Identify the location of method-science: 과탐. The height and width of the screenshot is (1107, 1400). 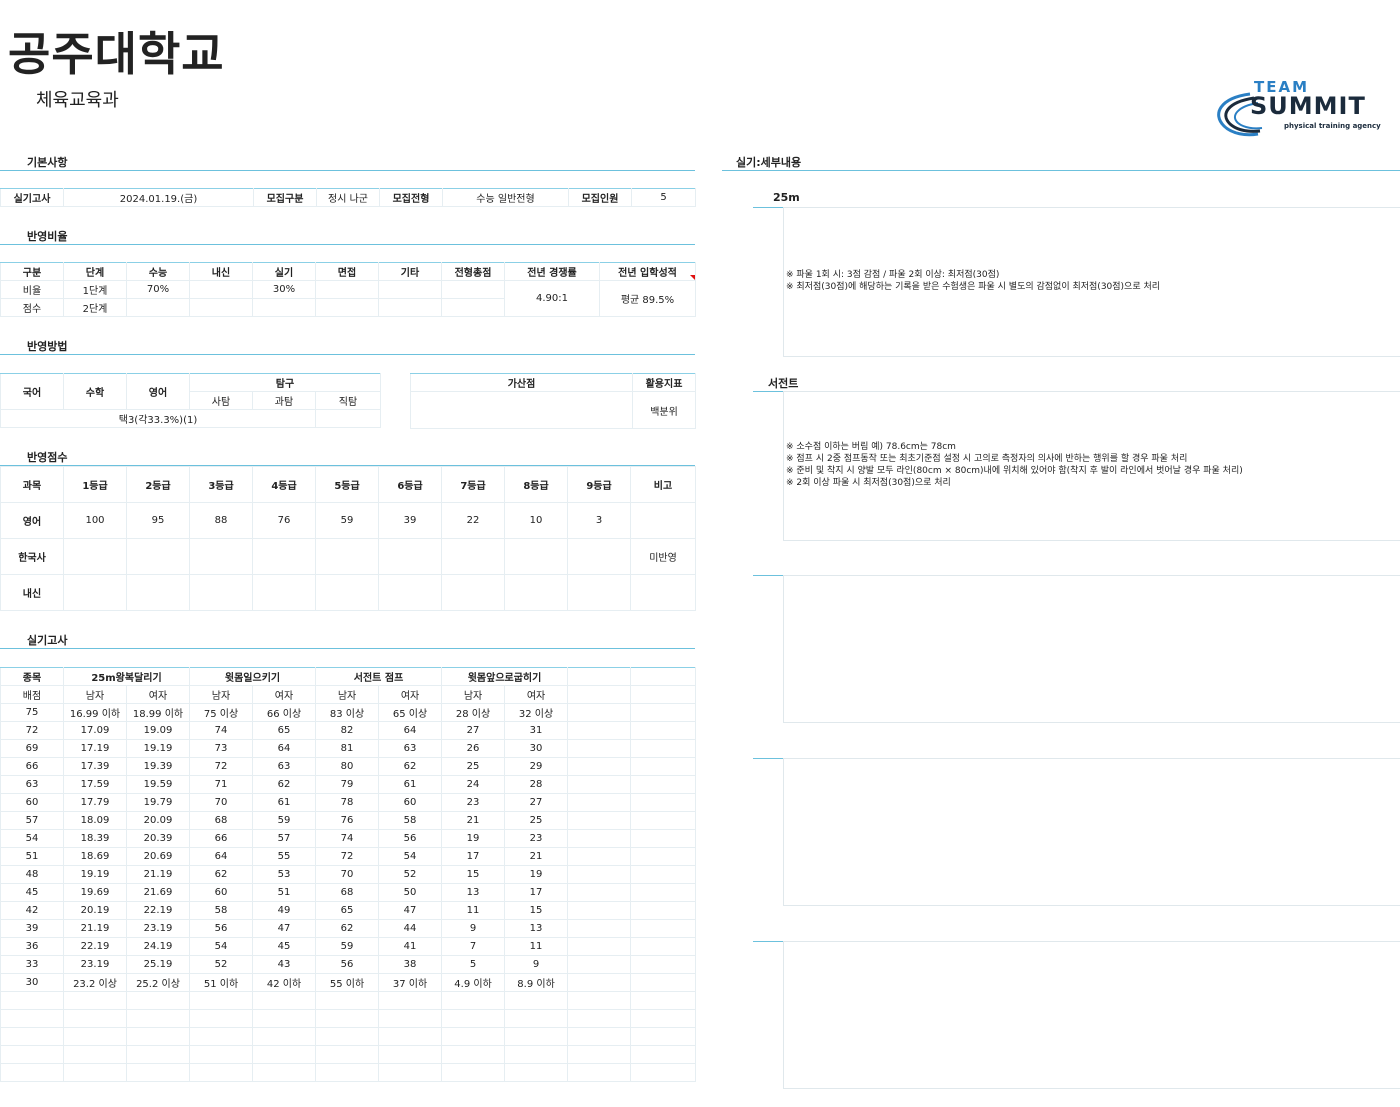
(284, 400).